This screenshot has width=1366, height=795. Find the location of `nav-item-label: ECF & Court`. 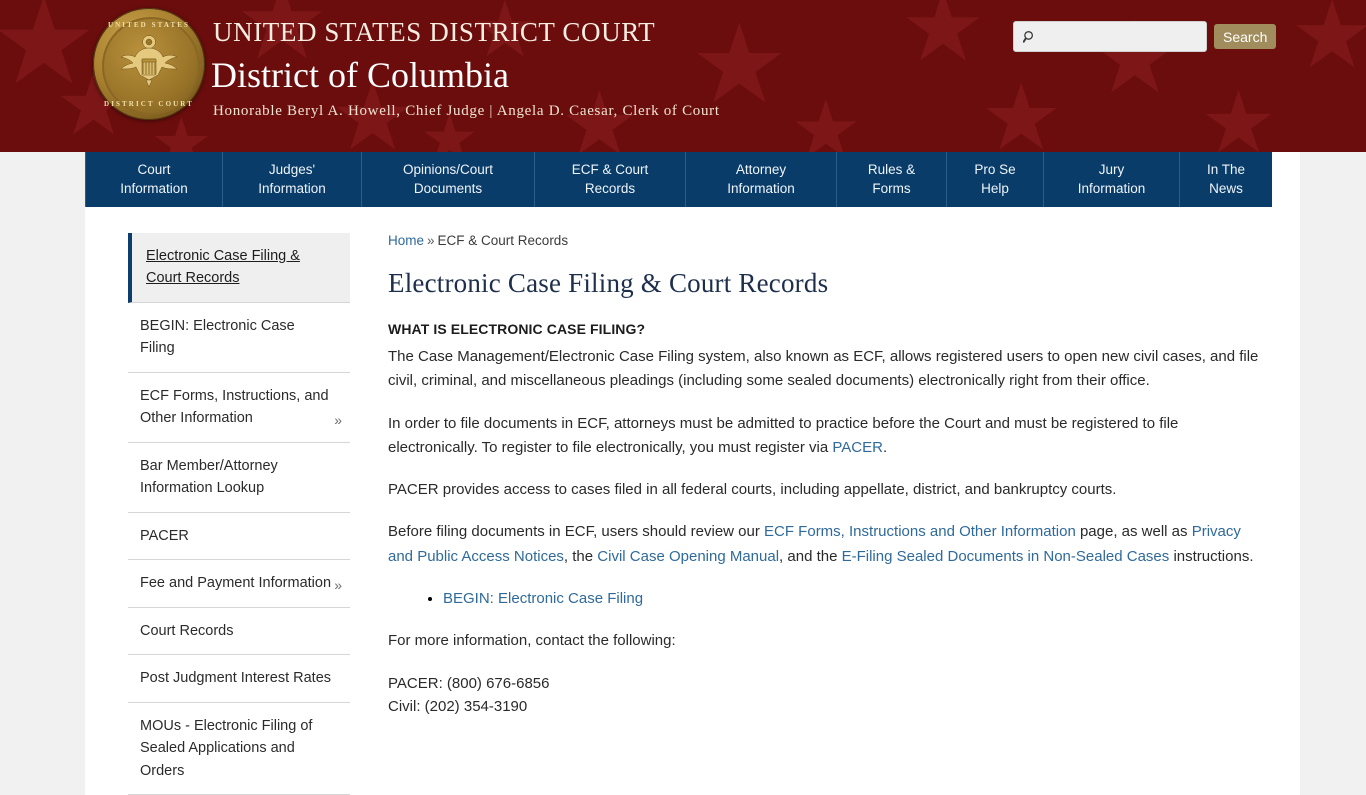

nav-item-label: ECF & Court is located at coordinates (610, 169).